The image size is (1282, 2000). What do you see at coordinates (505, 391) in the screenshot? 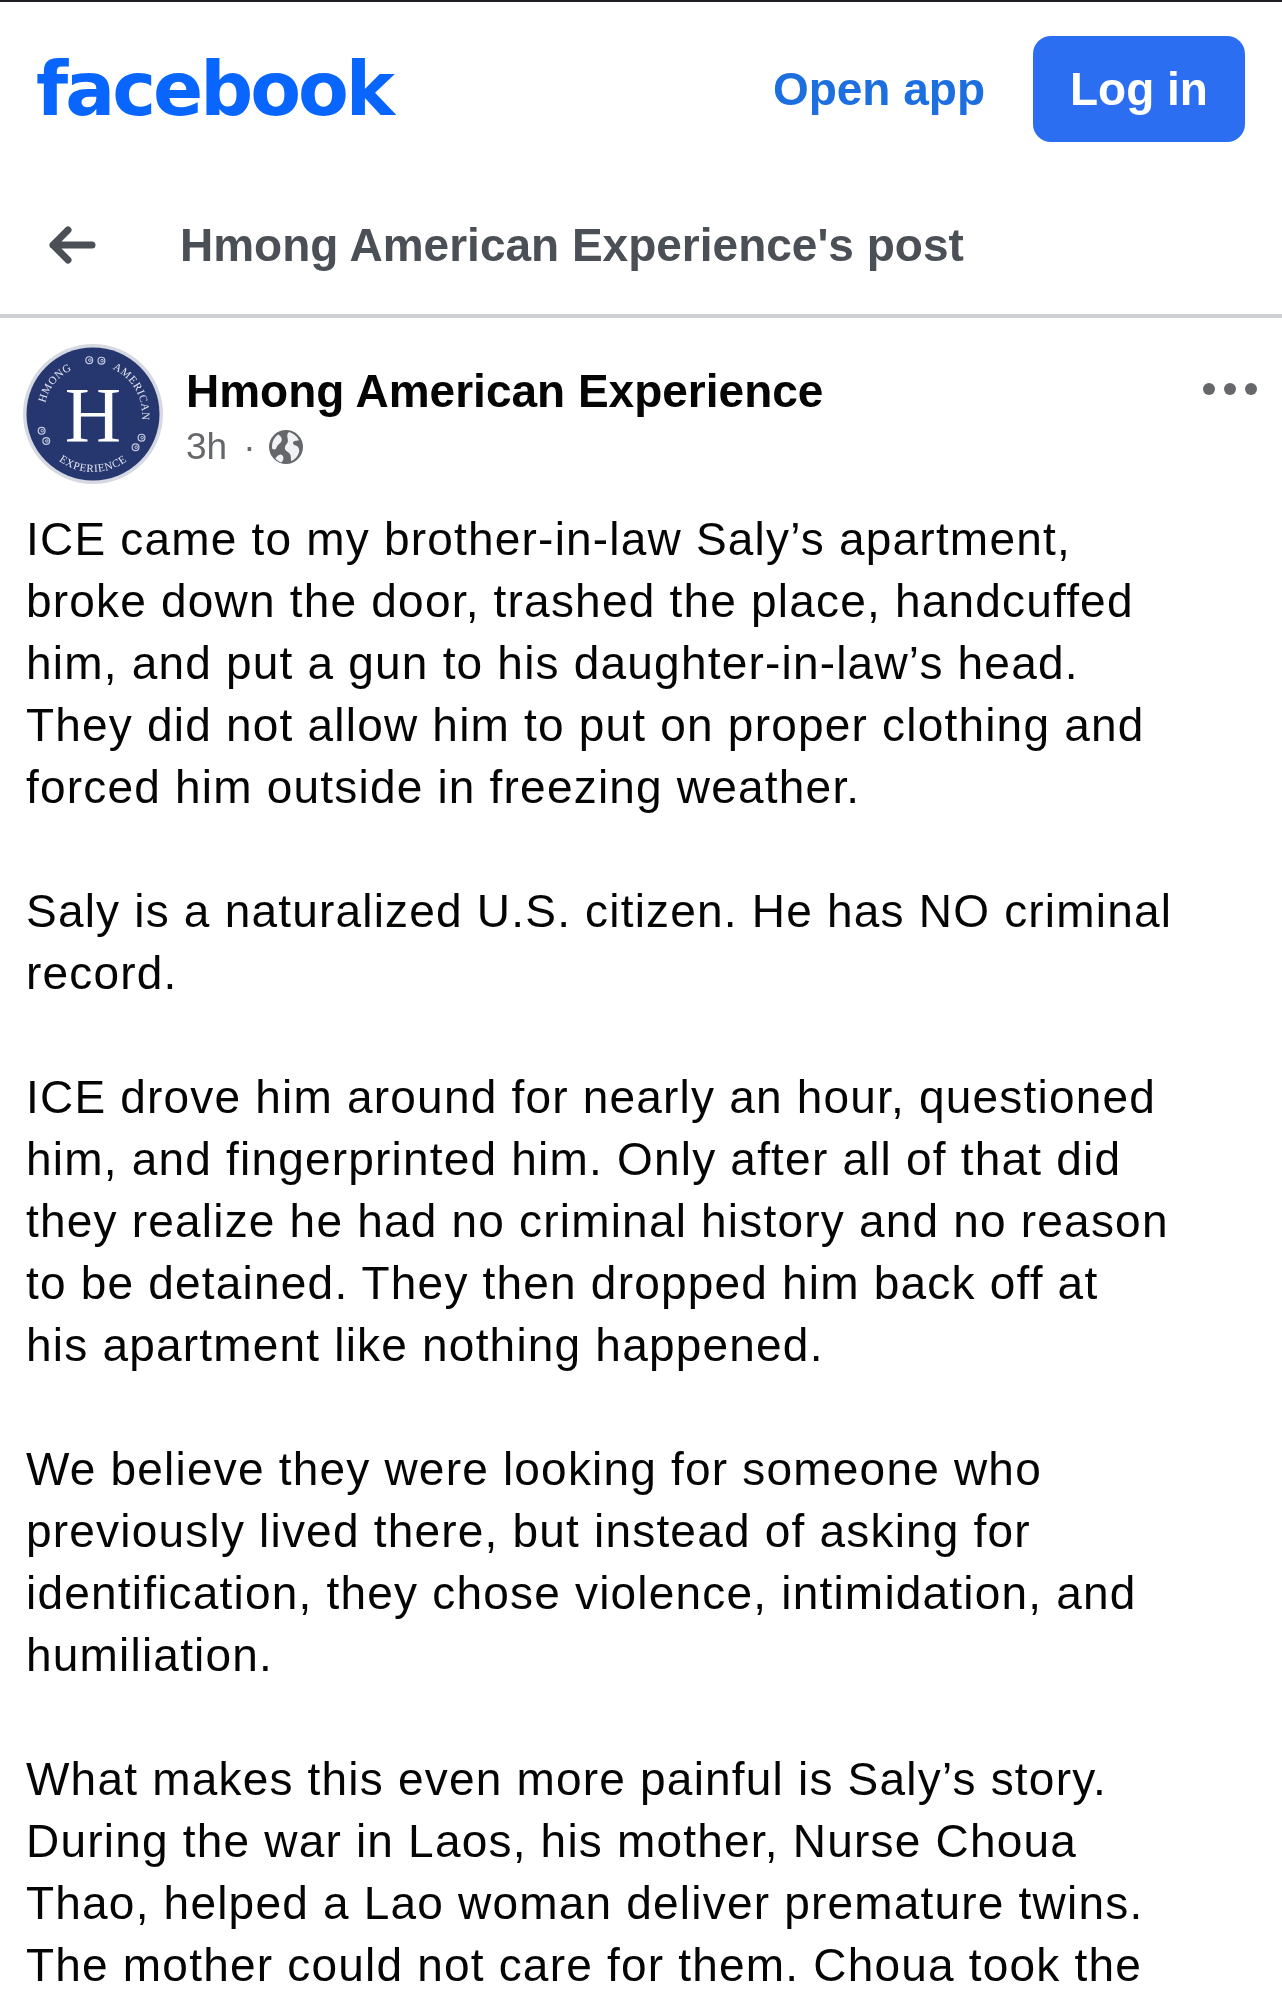
I see `author-name: Hmong American Experience` at bounding box center [505, 391].